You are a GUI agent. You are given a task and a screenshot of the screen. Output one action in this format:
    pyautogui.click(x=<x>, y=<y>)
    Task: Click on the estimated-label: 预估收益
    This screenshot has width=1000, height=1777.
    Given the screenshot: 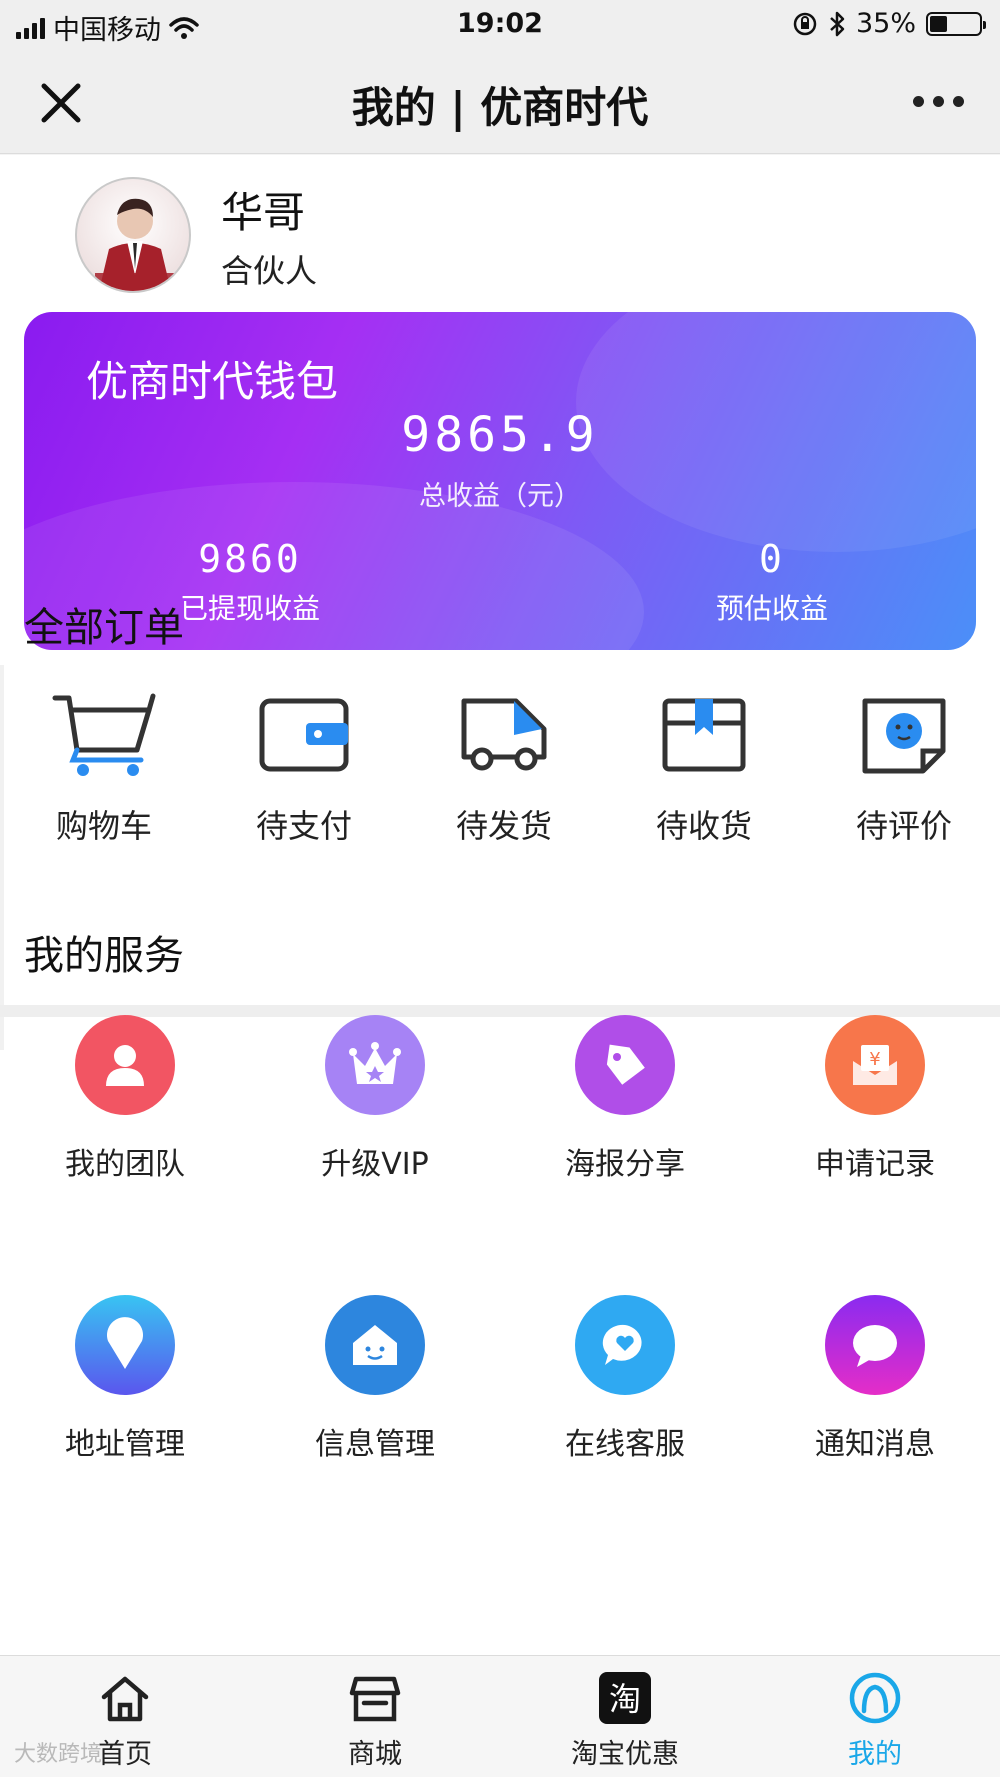 What is the action you would take?
    pyautogui.click(x=771, y=608)
    